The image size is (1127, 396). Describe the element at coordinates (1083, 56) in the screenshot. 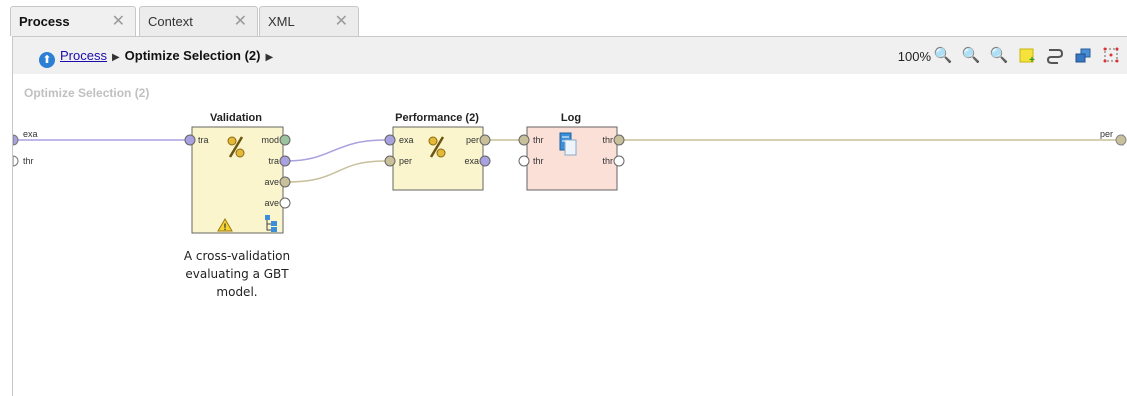

I see `arrange-icon` at that location.